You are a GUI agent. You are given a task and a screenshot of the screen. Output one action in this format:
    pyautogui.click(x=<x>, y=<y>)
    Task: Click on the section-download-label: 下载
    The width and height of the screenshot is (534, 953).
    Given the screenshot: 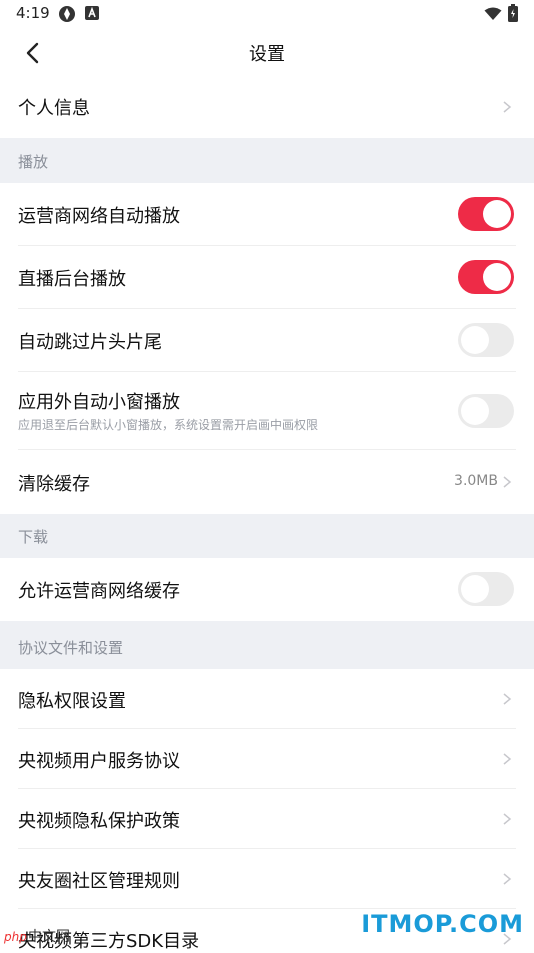 What is the action you would take?
    pyautogui.click(x=33, y=537)
    